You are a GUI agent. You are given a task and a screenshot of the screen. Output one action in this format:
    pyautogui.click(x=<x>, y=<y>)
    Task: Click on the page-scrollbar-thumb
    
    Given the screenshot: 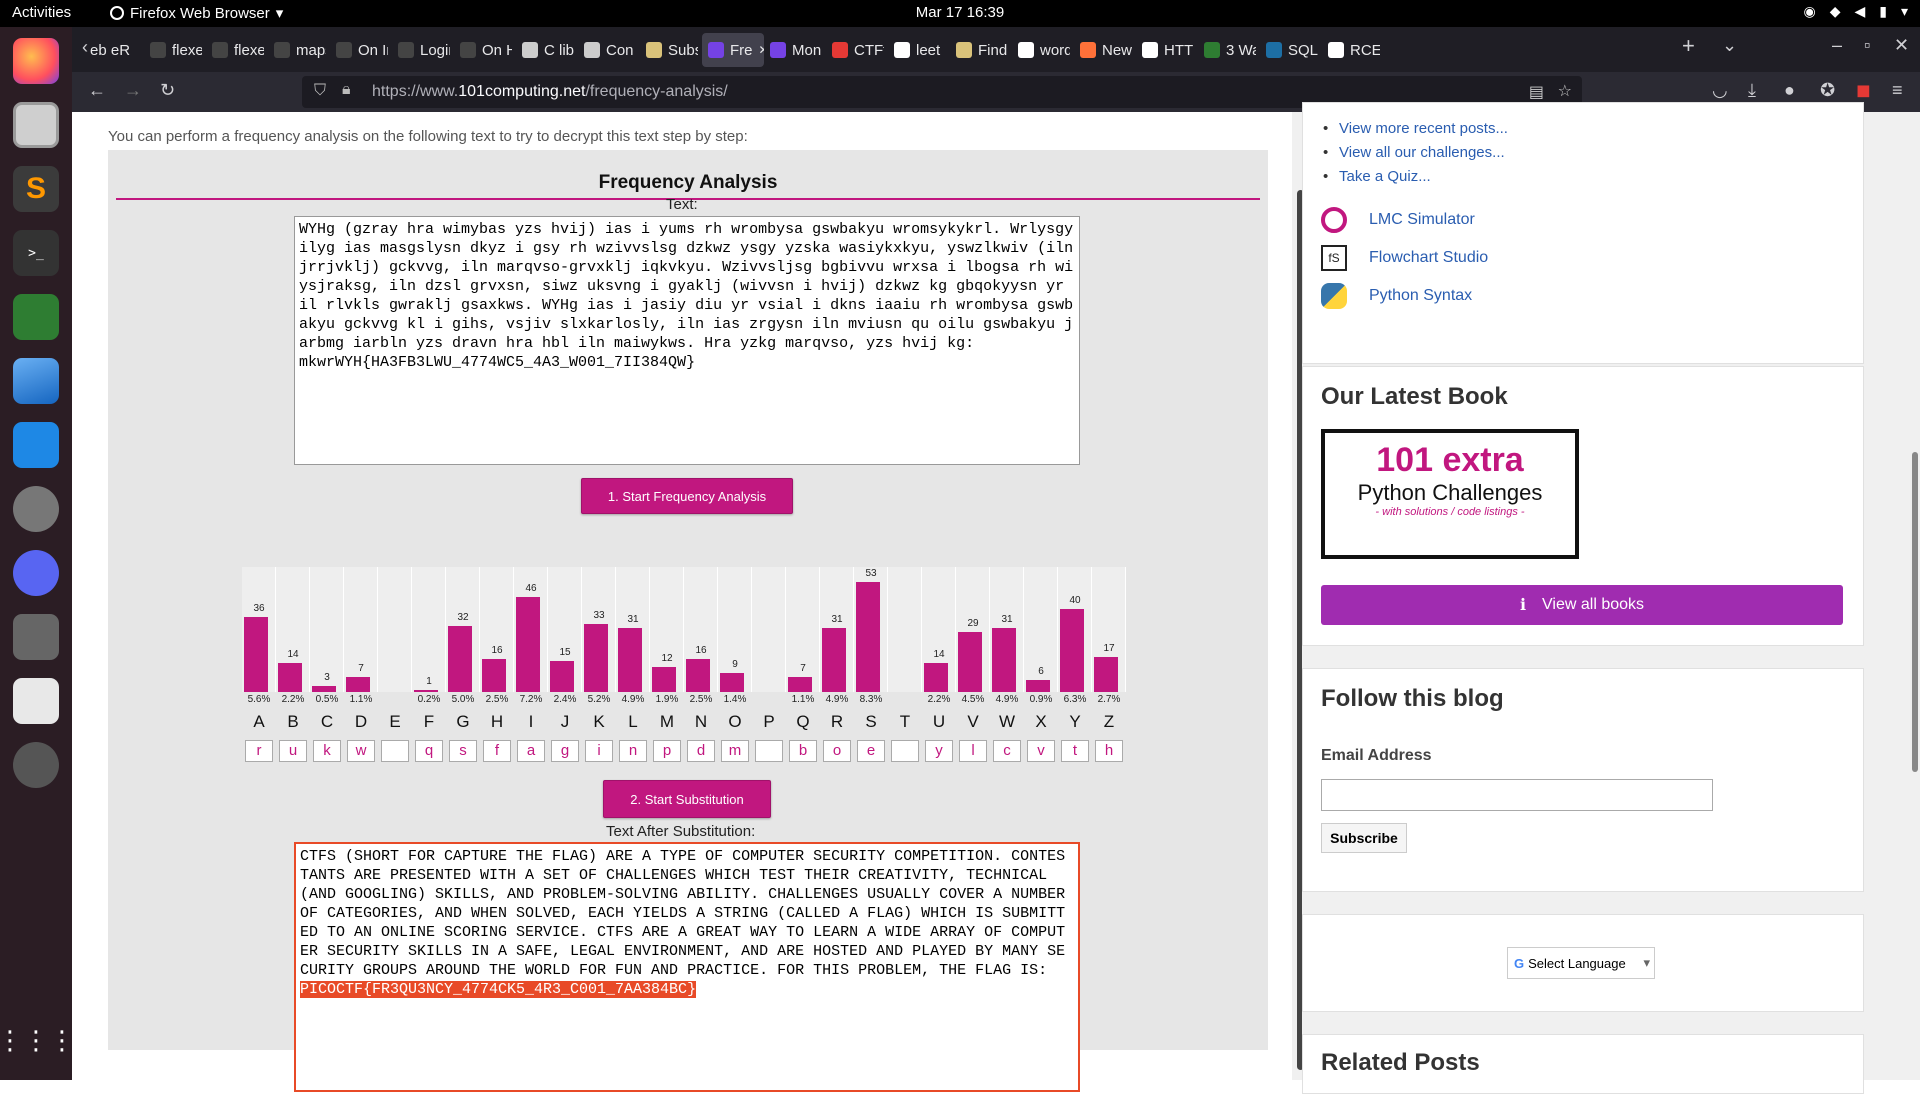 What is the action you would take?
    pyautogui.click(x=1915, y=612)
    